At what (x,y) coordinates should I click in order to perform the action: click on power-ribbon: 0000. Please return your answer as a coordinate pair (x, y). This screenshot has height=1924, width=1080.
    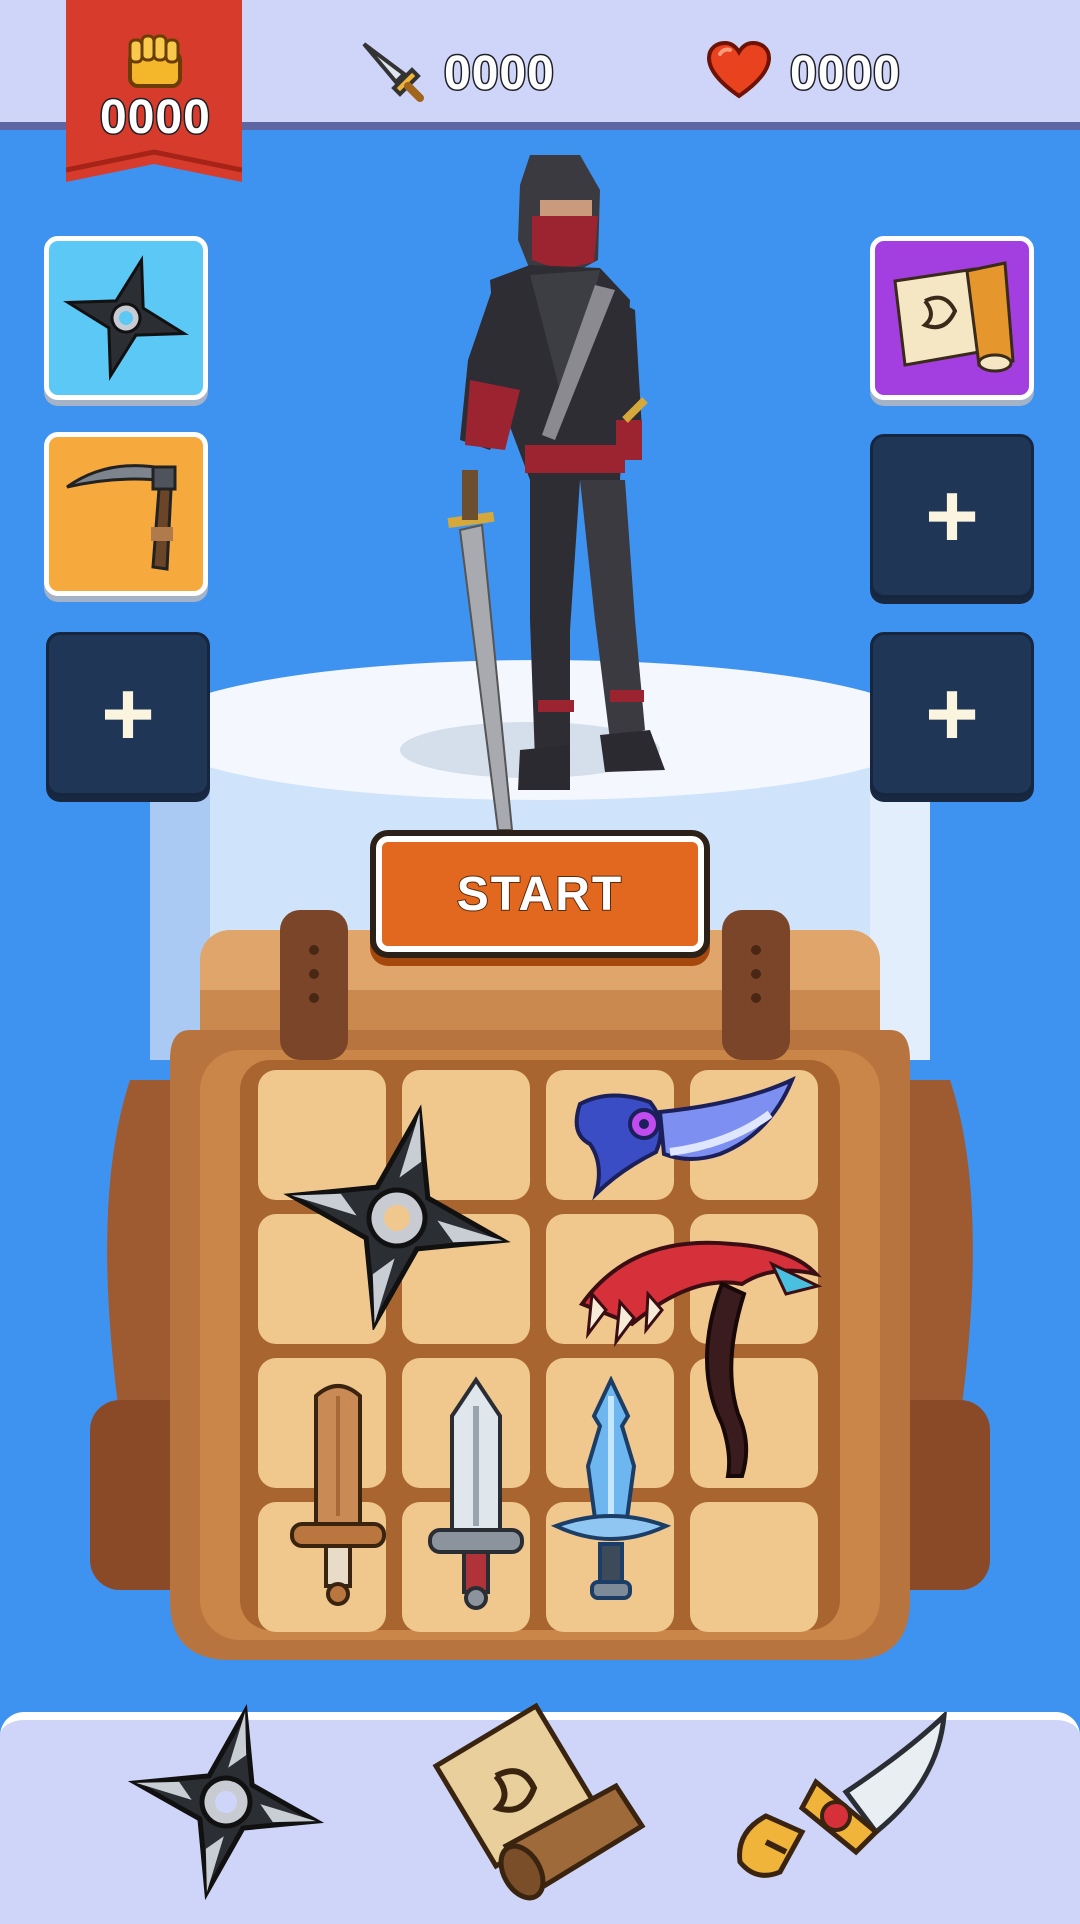
    Looking at the image, I should click on (154, 91).